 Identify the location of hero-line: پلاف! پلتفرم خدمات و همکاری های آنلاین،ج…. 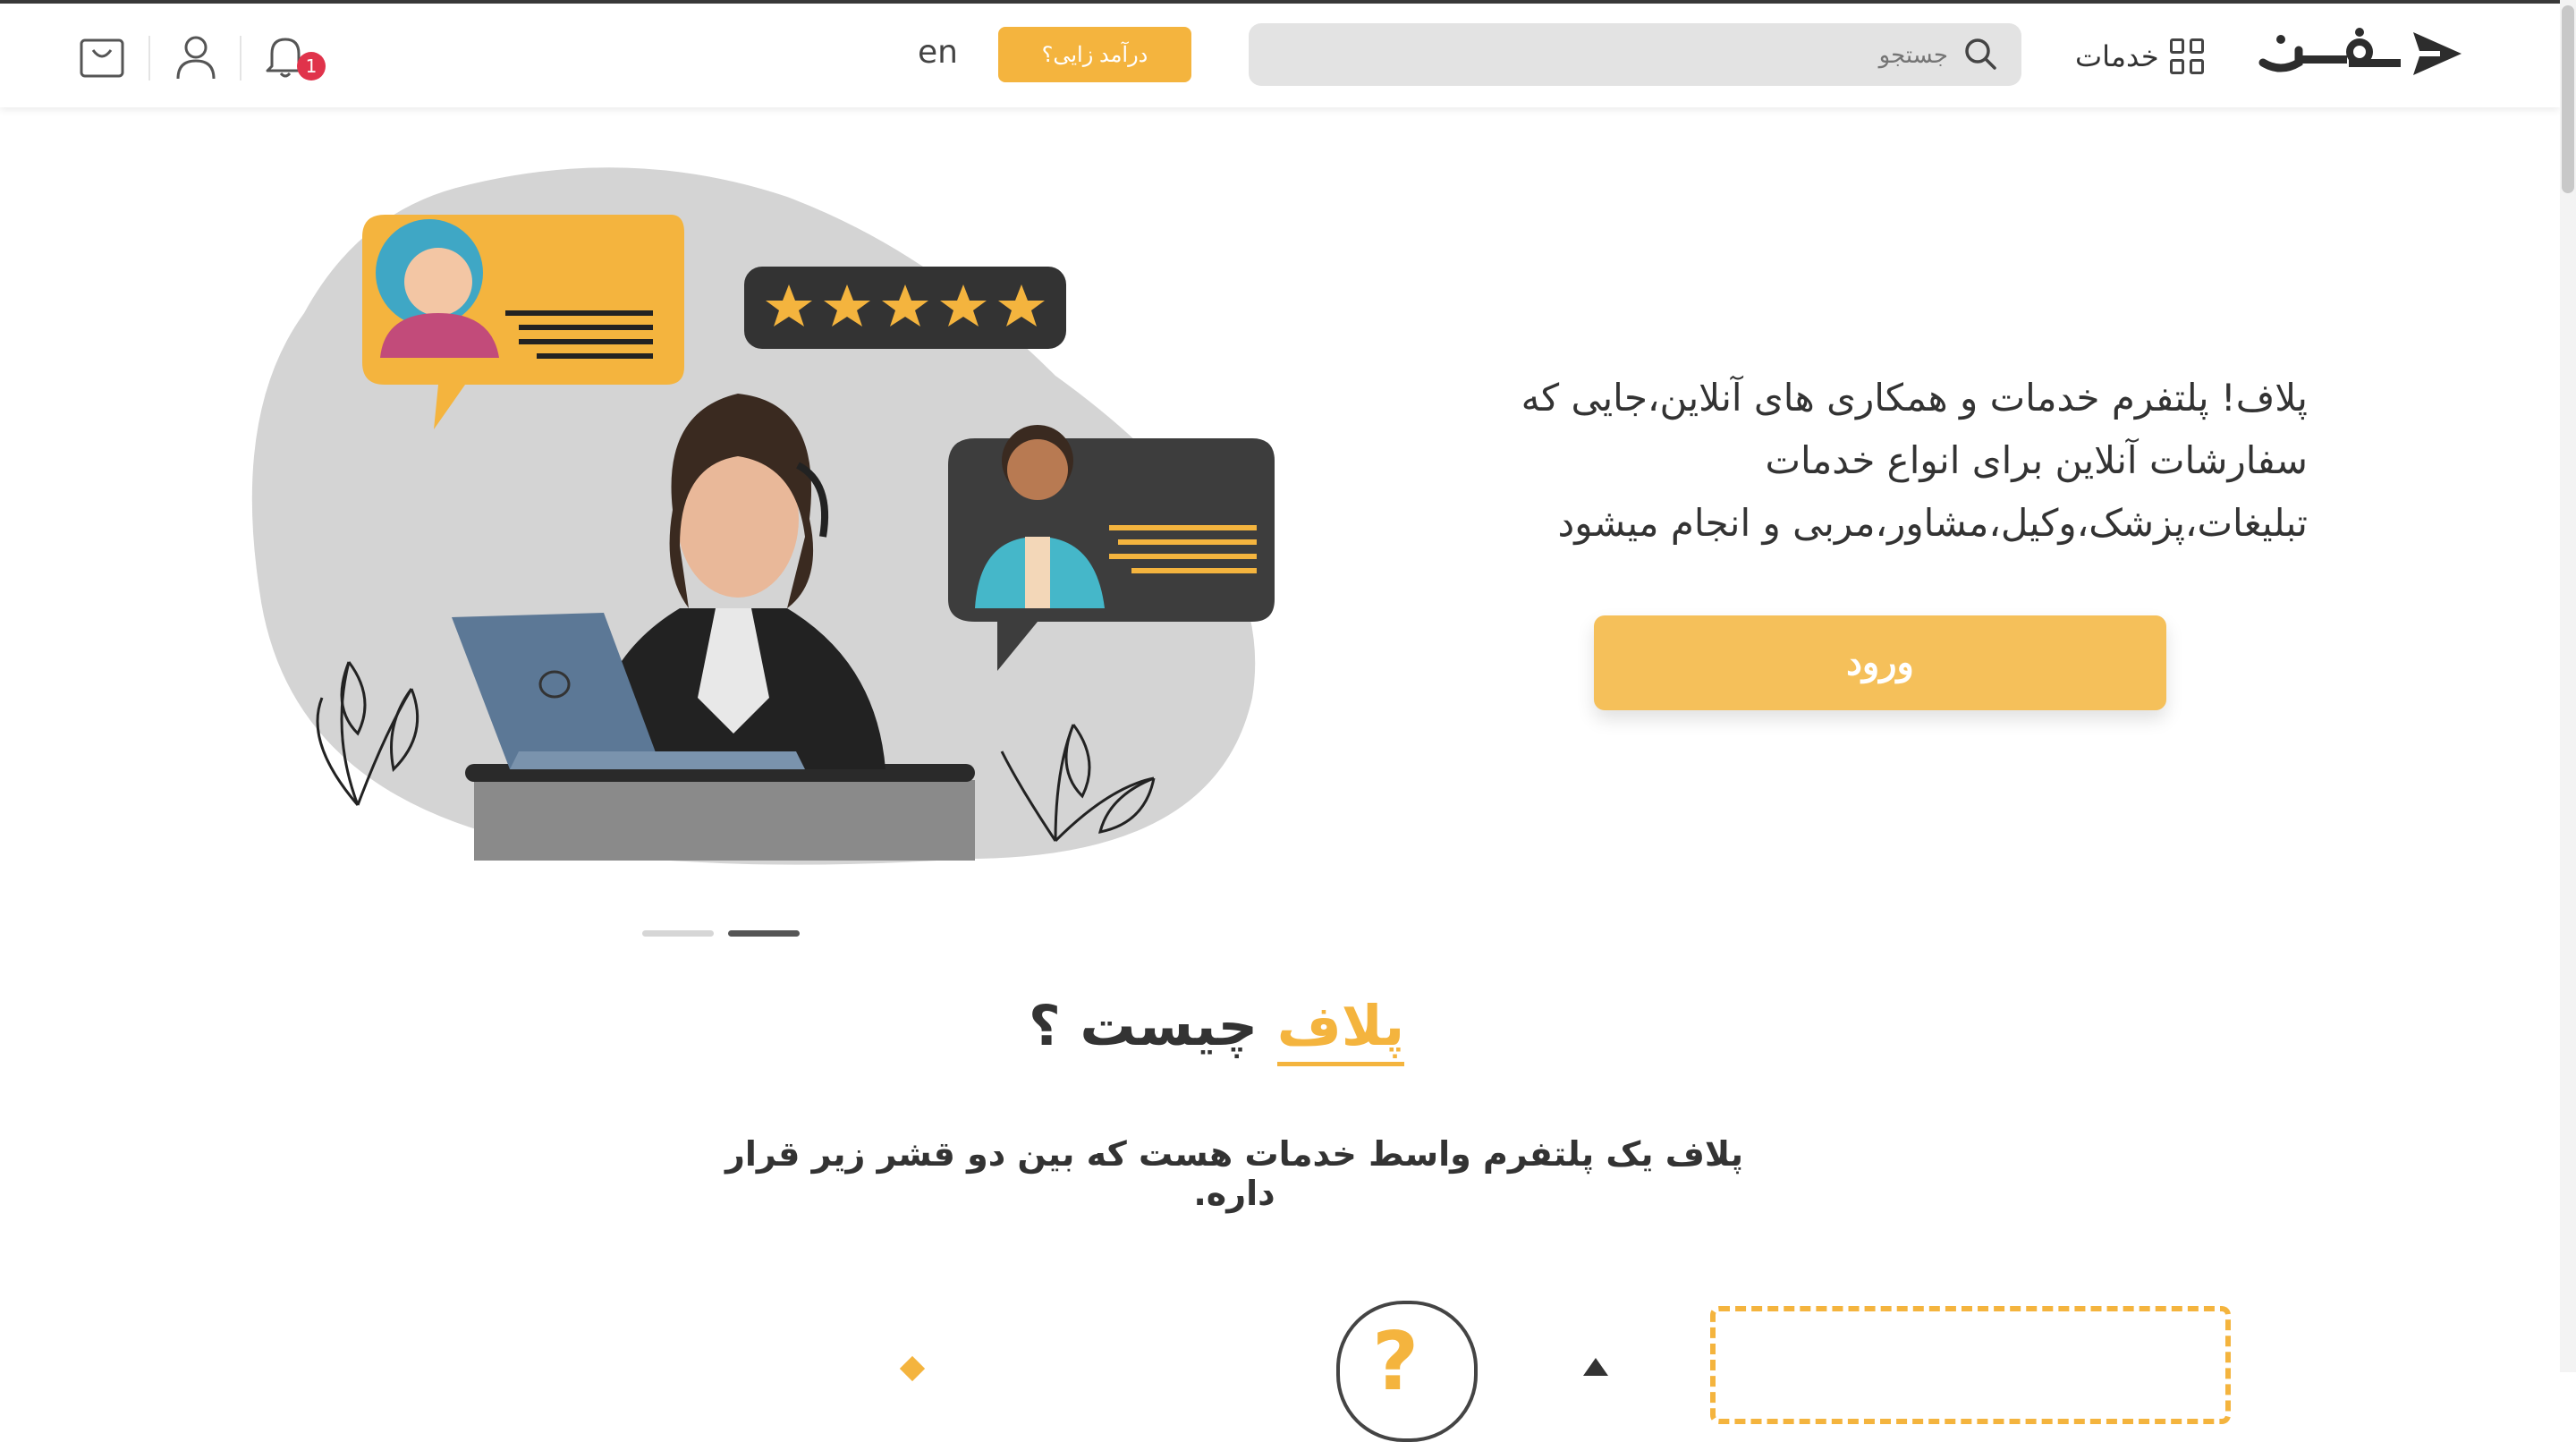
(1914, 398).